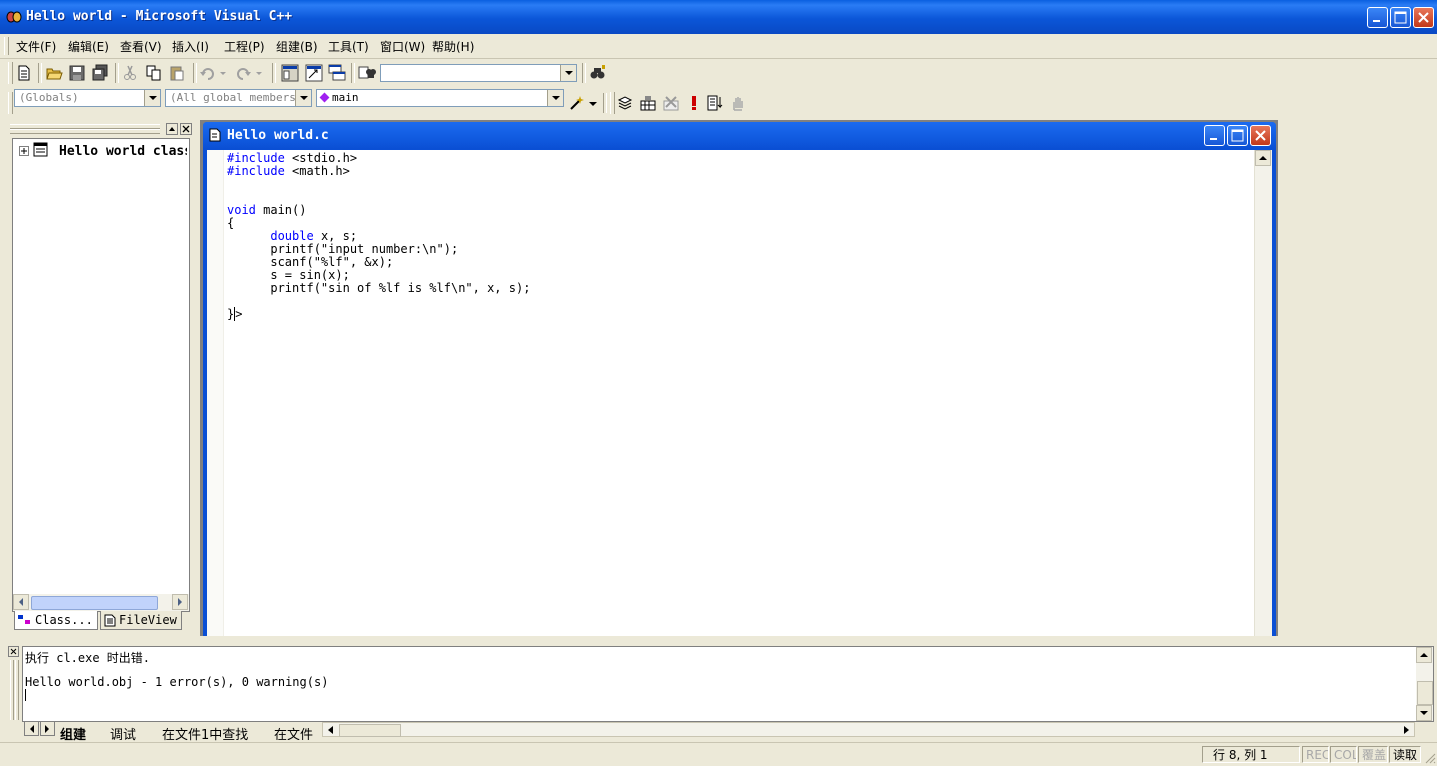 Image resolution: width=1437 pixels, height=766 pixels. Describe the element at coordinates (715, 103) in the screenshot. I see `go-icon` at that location.